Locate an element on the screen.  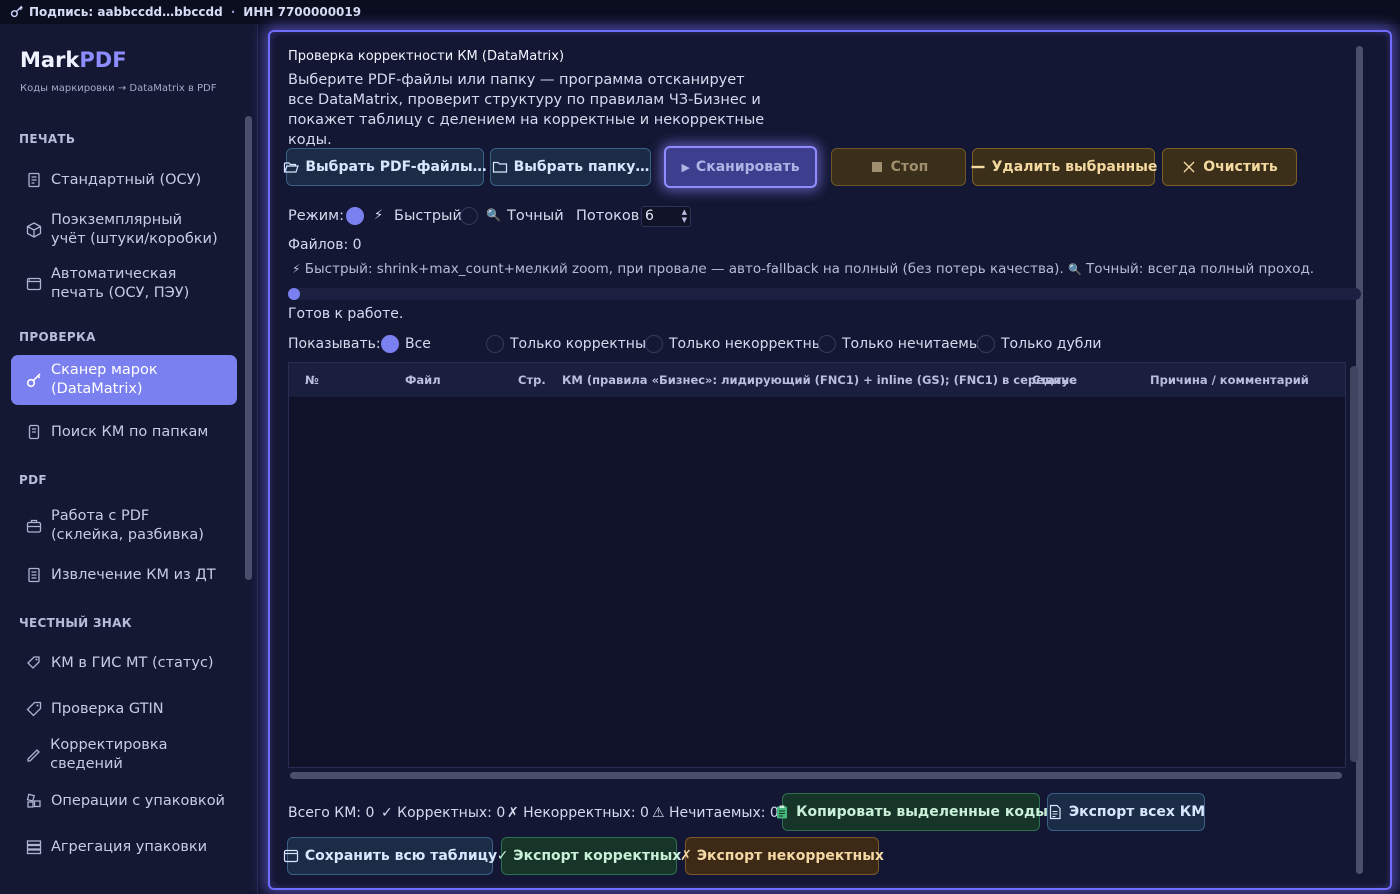
briefcase-icon is located at coordinates (34, 526).